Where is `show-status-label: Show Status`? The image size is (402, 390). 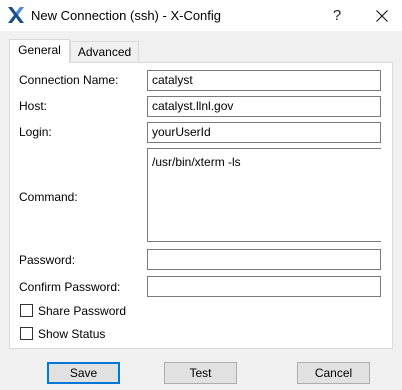
show-status-label: Show Status is located at coordinates (71, 334).